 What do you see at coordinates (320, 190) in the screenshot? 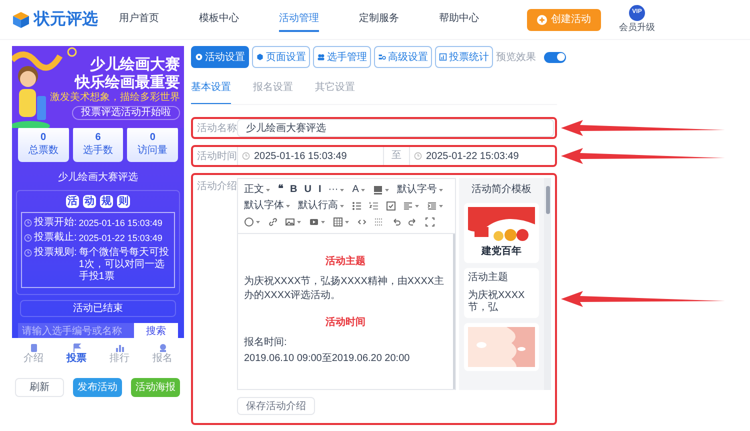
I see `toolbar-button: I` at bounding box center [320, 190].